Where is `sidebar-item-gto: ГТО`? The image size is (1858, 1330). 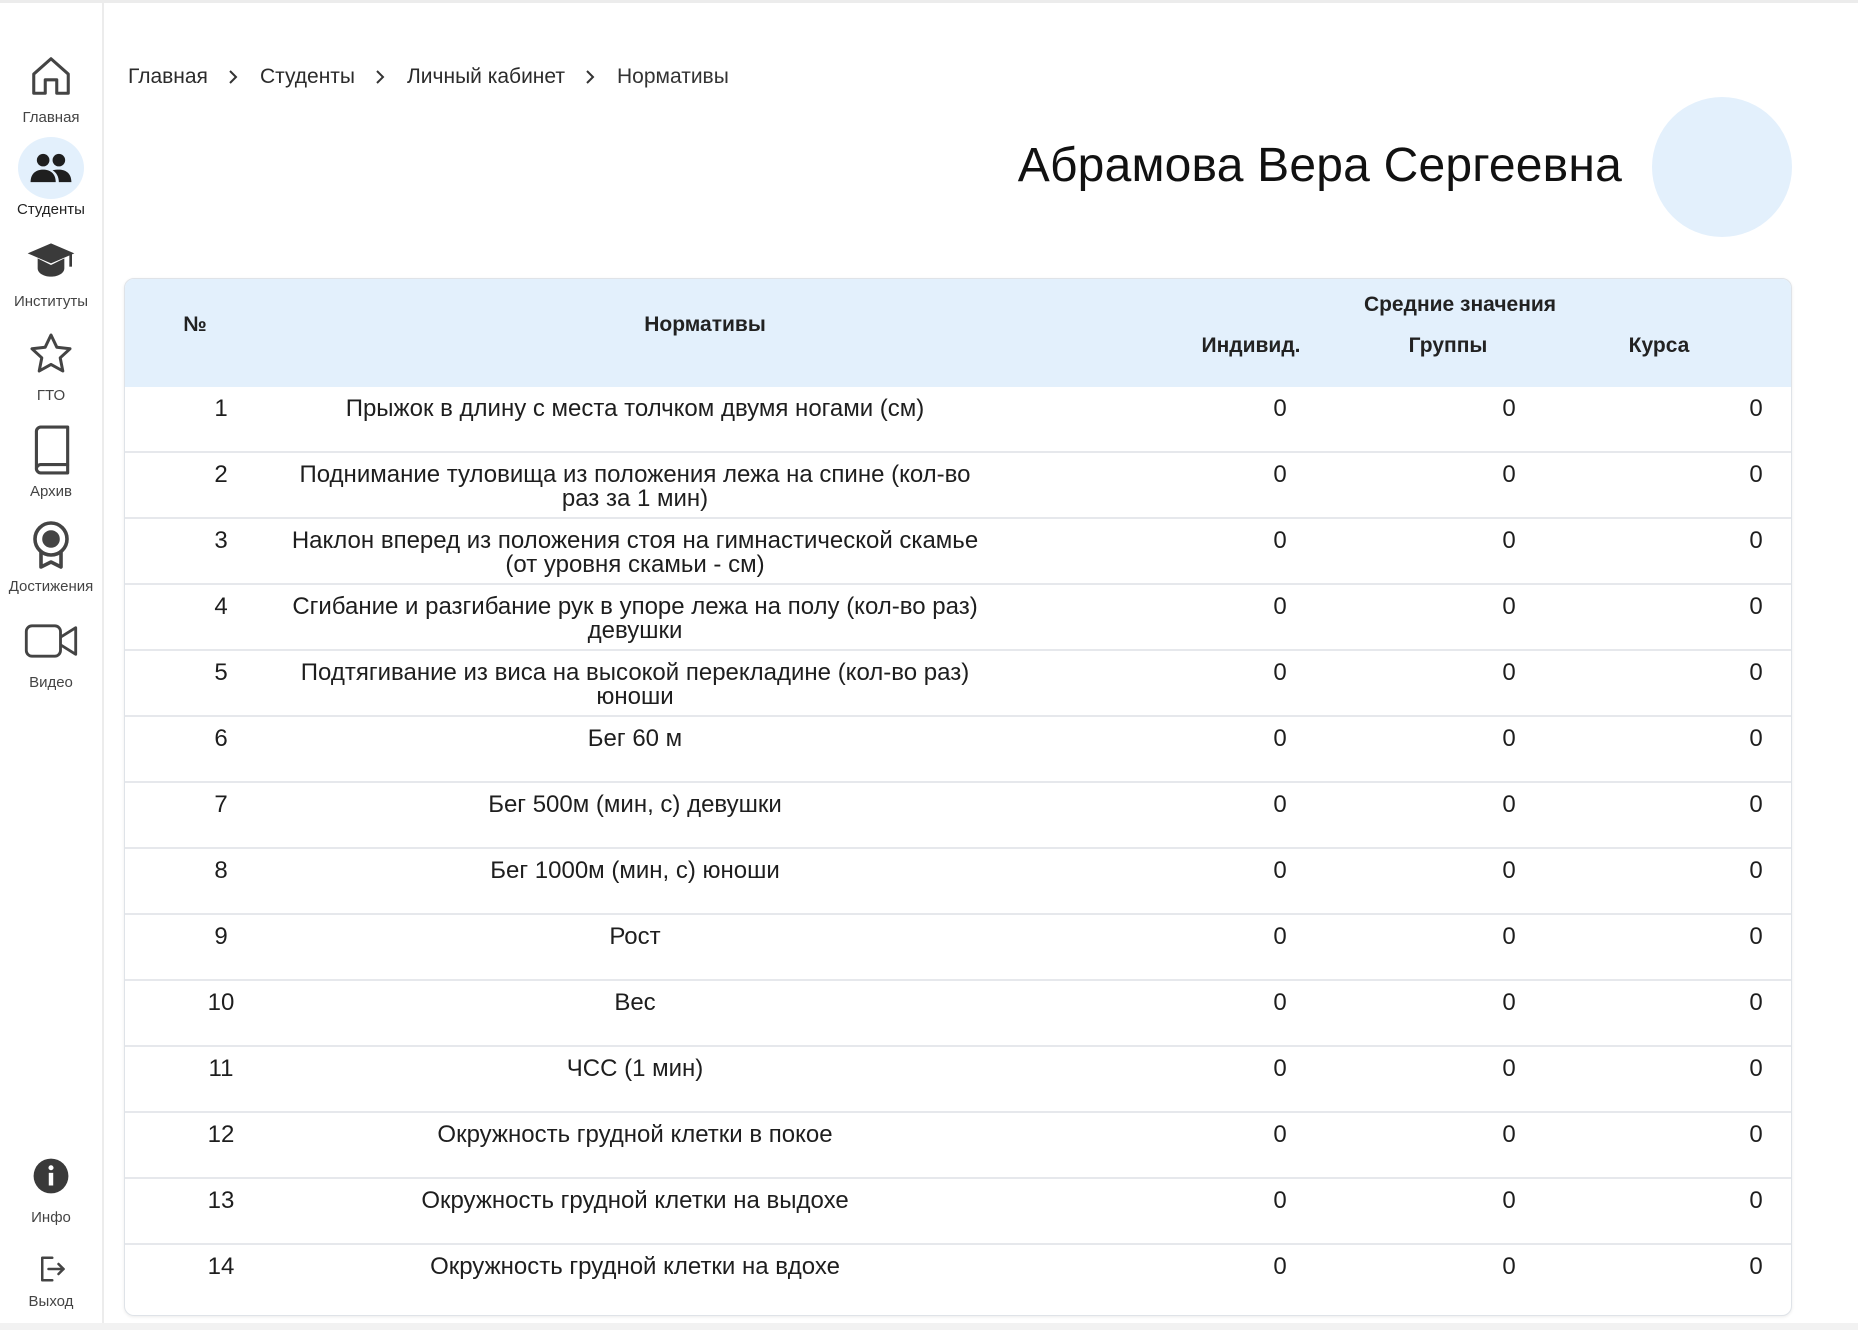 sidebar-item-gto: ГТО is located at coordinates (51, 366).